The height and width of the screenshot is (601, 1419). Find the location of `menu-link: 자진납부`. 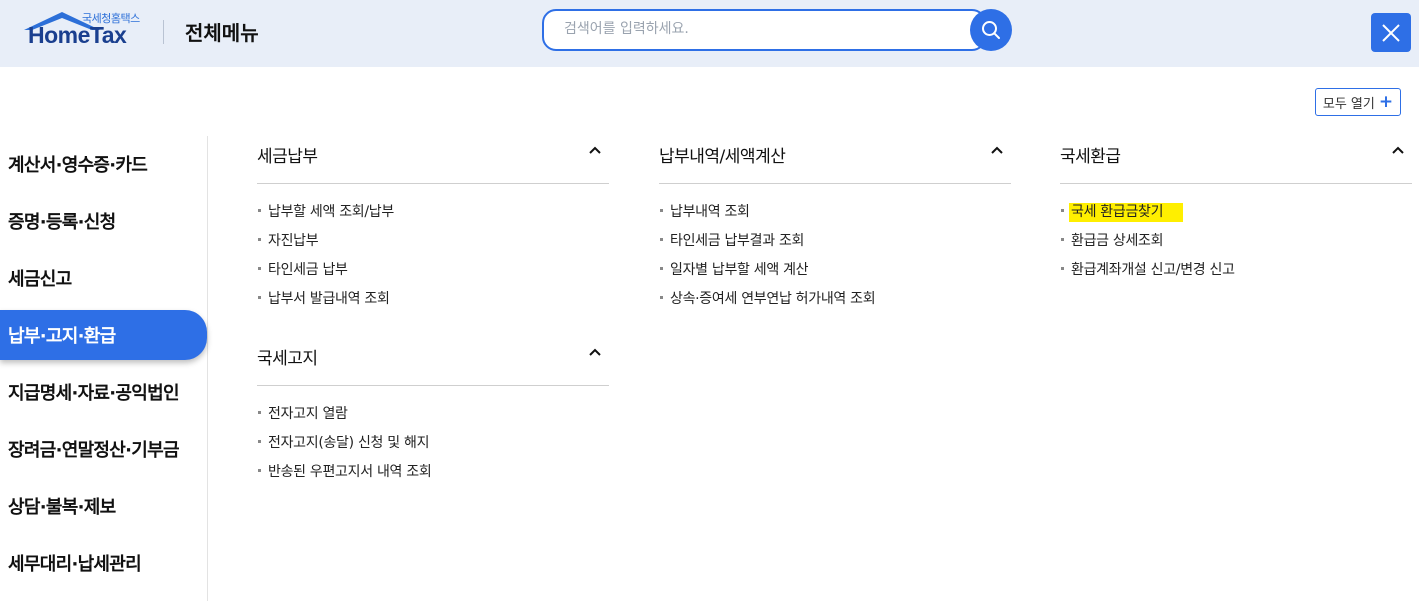

menu-link: 자진납부 is located at coordinates (433, 244).